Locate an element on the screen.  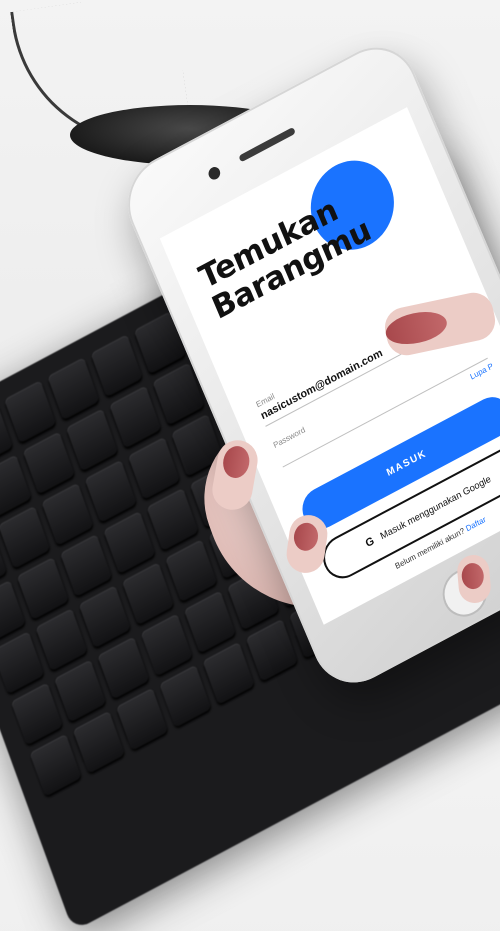
app-title: Temukan Barangmu is located at coordinates (309, 242).